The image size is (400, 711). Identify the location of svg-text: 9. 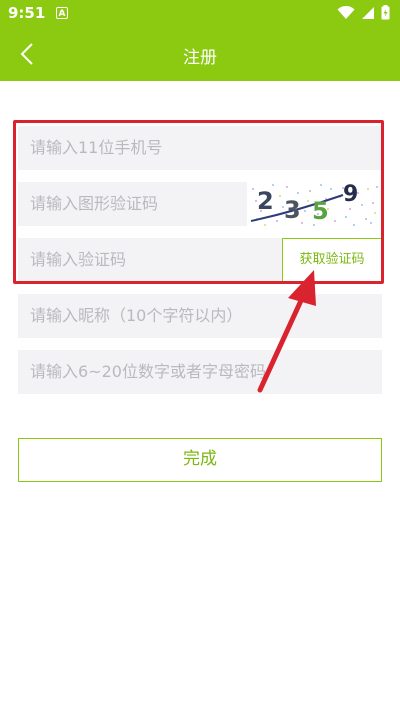
(350, 194).